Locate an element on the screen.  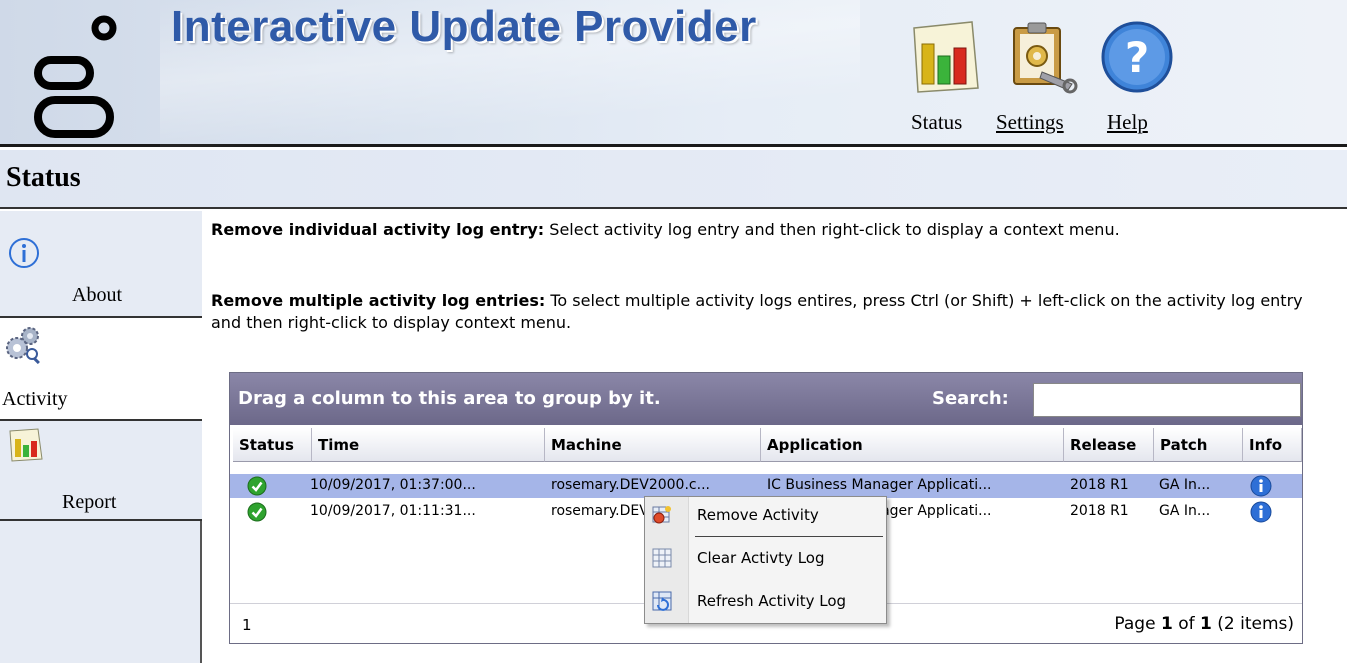
instruction-multiple-title: Remove multiple activity log entries: is located at coordinates (378, 300).